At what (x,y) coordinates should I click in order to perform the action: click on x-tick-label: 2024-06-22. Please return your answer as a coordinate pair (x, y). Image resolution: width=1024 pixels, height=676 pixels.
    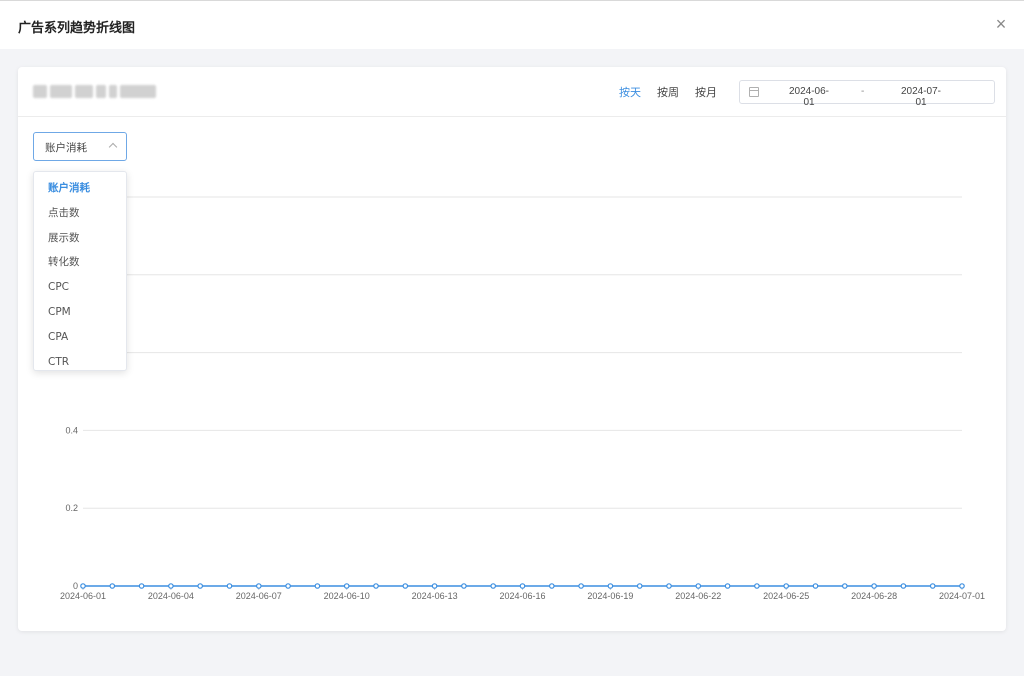
    Looking at the image, I should click on (698, 596).